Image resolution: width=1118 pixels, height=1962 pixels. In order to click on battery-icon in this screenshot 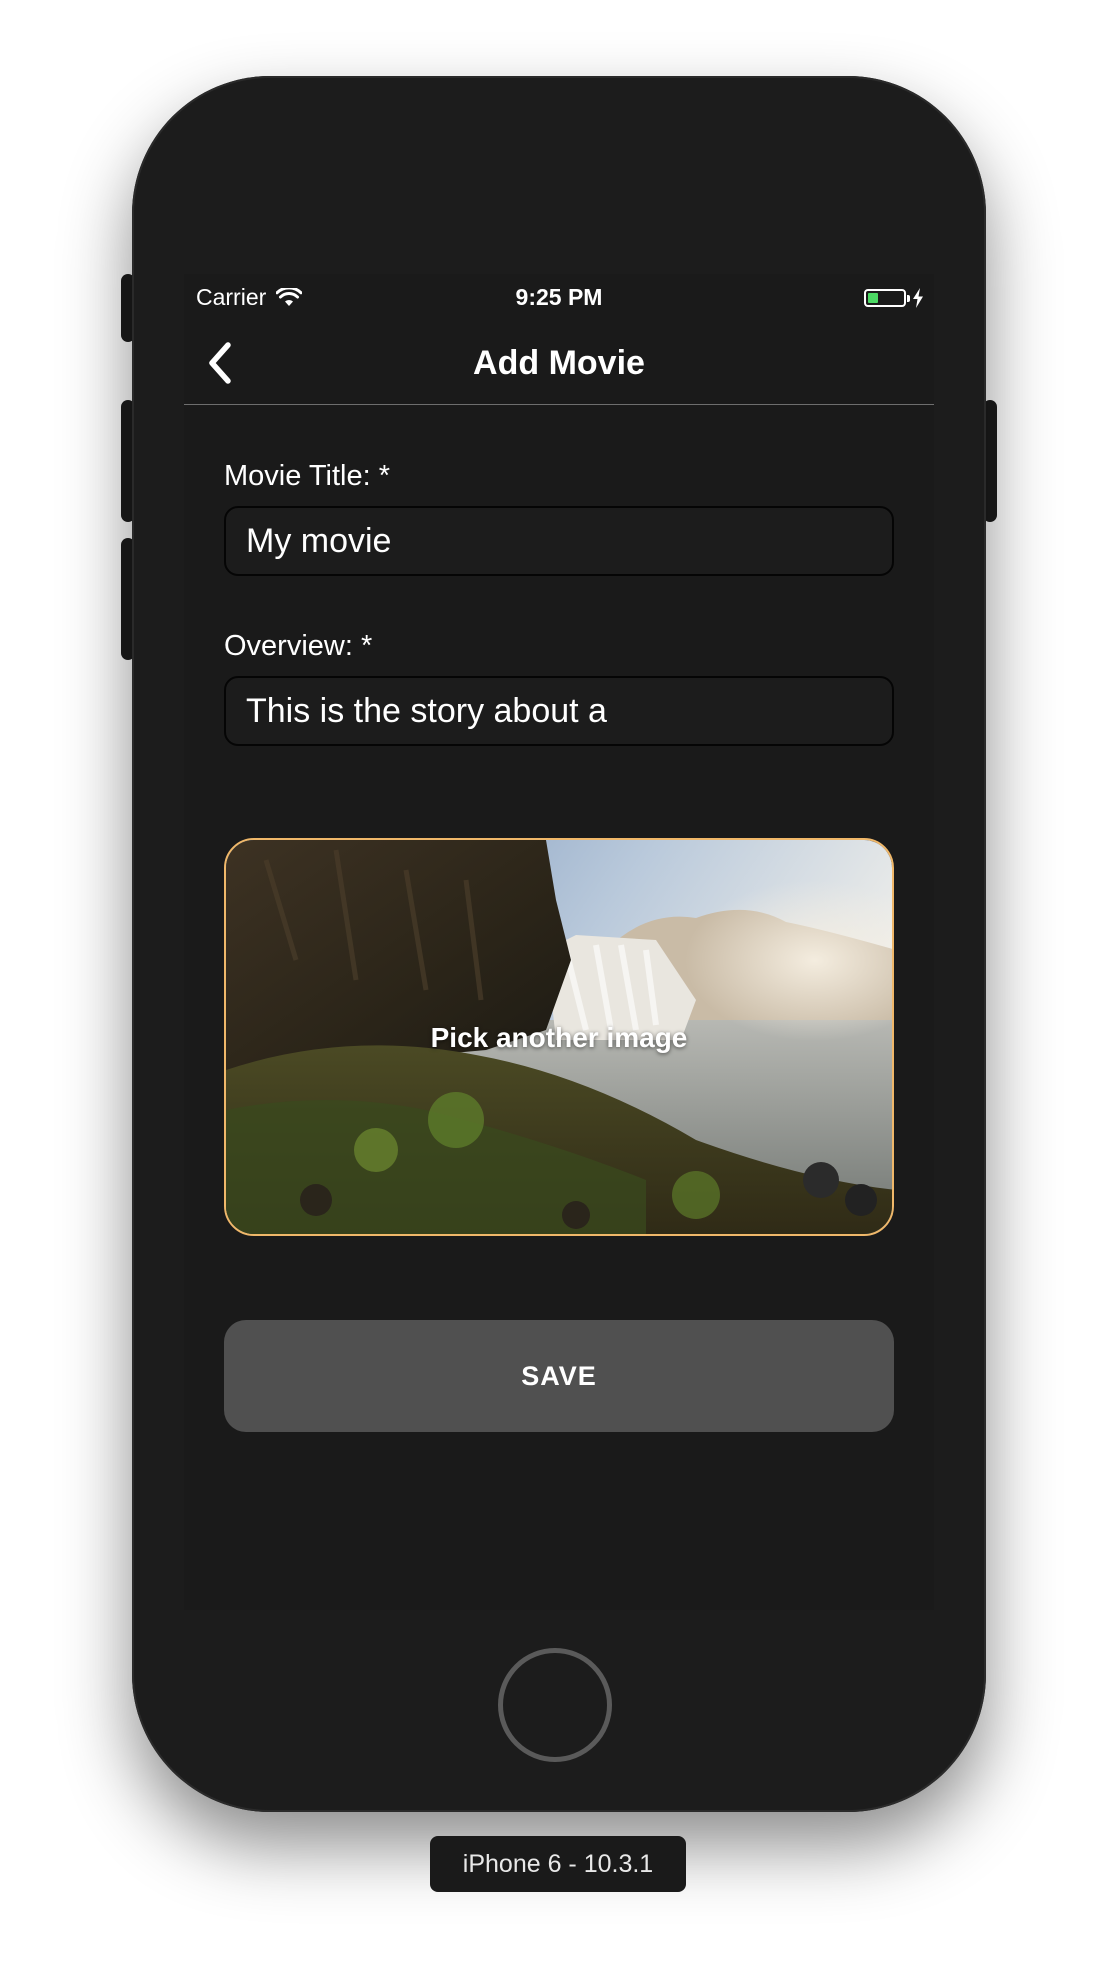, I will do `click(887, 298)`.